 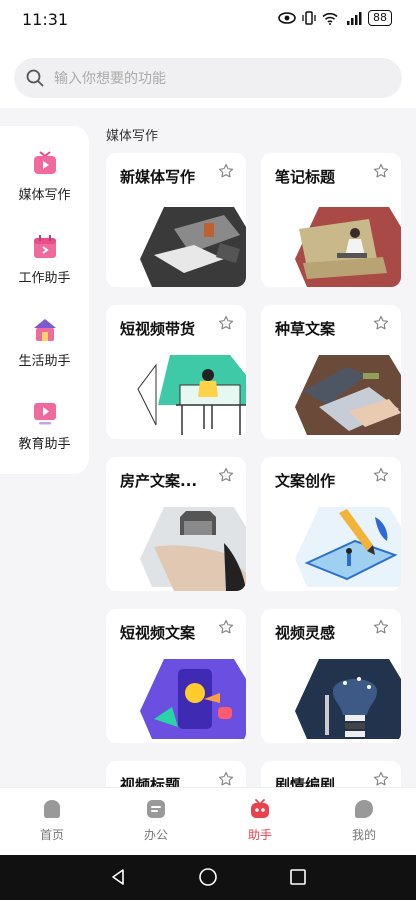 I want to click on pencil-illustration, so click(x=348, y=547).